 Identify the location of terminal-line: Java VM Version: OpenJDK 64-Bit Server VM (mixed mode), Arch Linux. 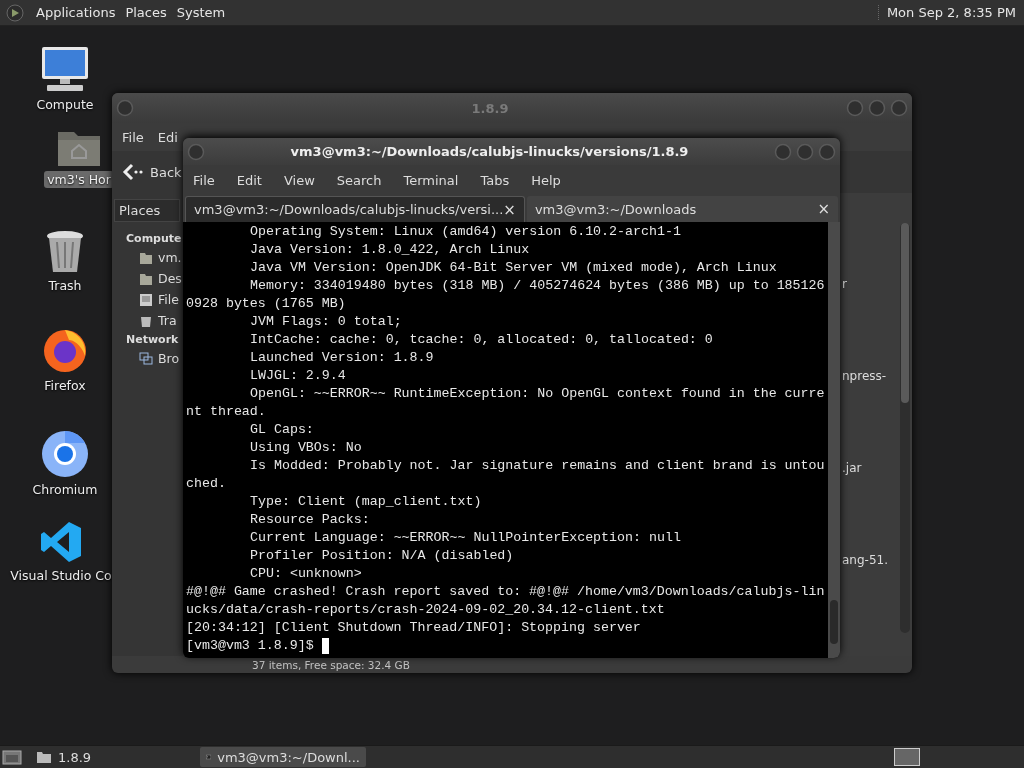
(513, 268).